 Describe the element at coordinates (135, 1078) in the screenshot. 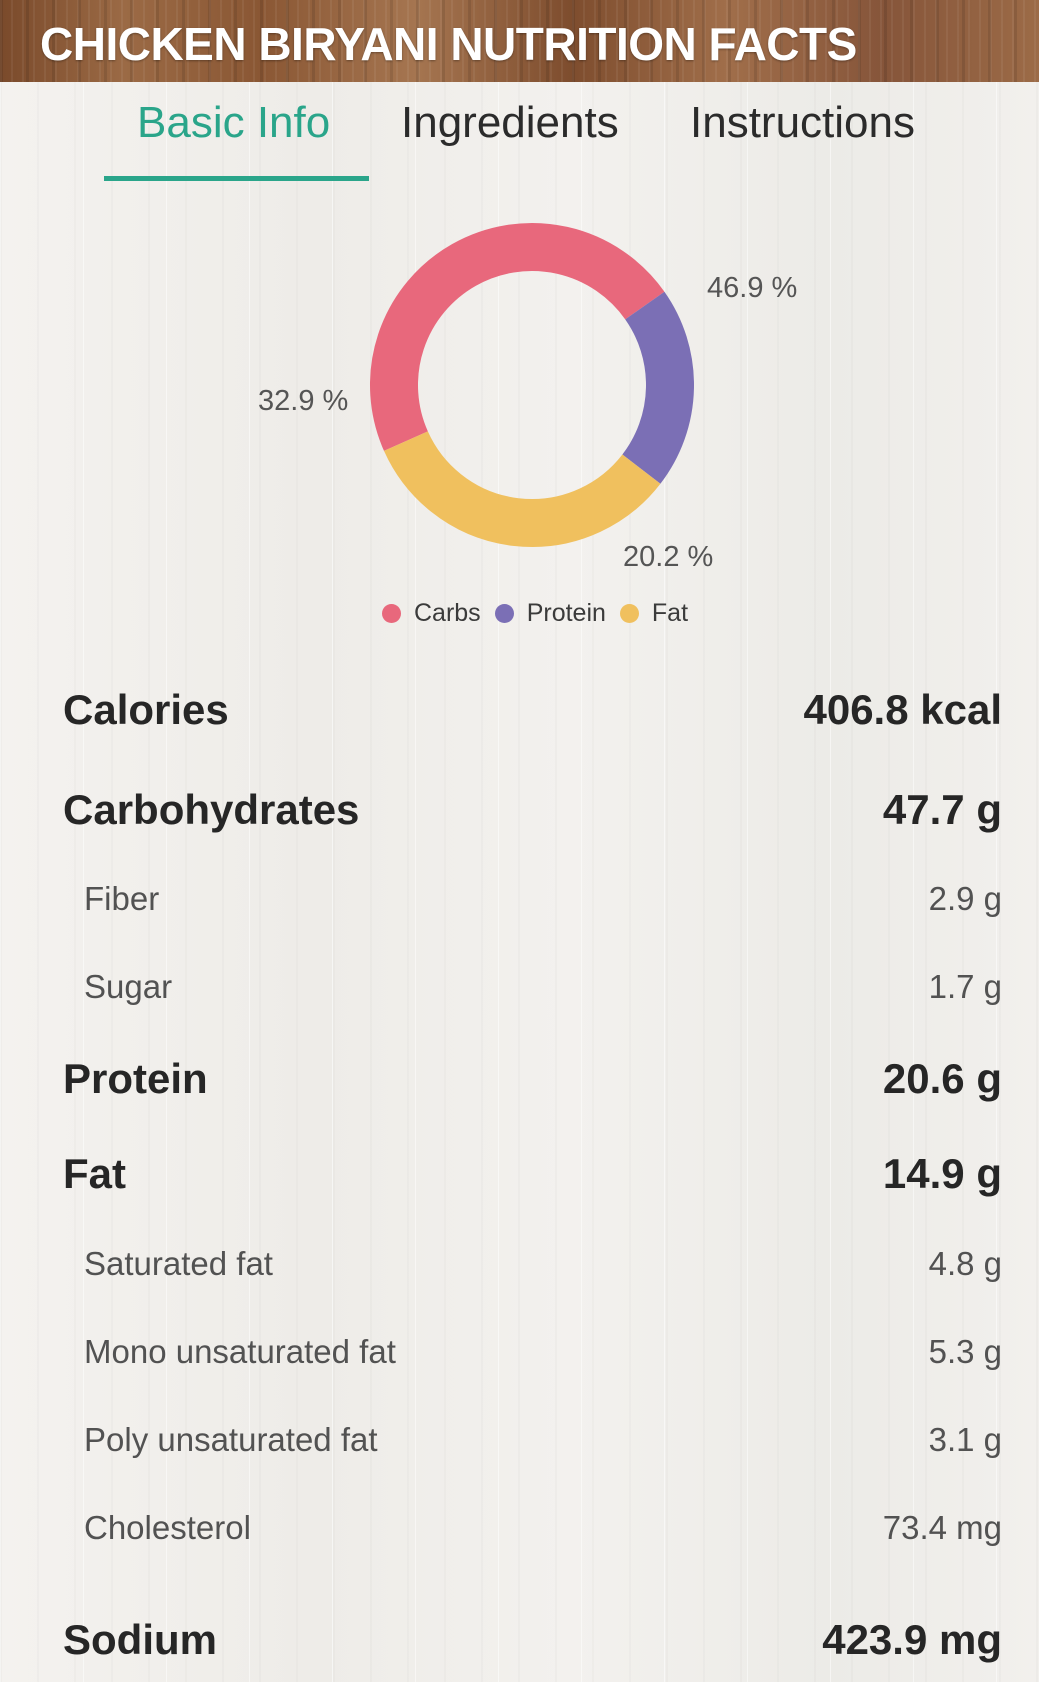

I see `protein-label: Protein` at that location.